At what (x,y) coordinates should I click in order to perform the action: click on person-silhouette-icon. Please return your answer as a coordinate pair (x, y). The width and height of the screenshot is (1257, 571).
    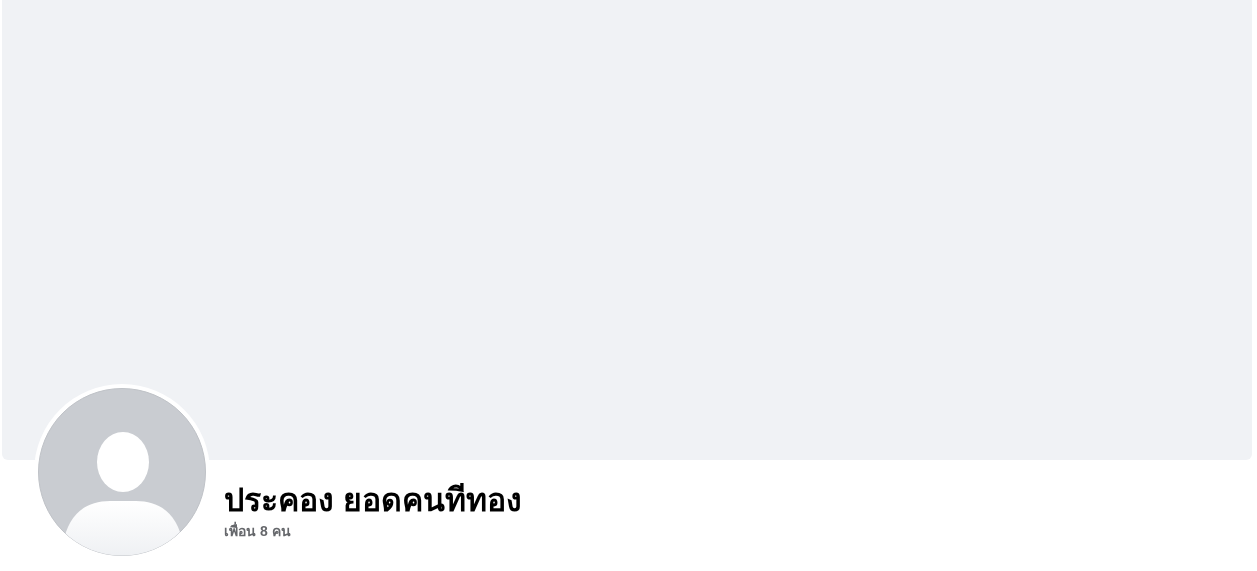
    Looking at the image, I should click on (122, 472).